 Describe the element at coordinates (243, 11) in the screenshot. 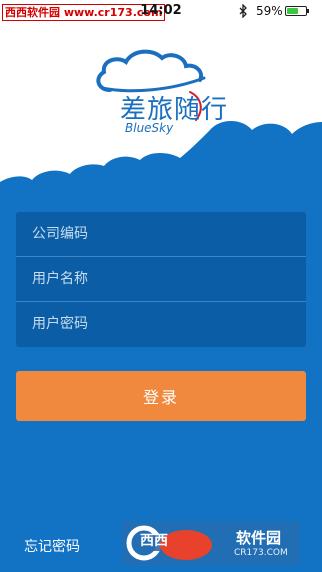

I see `bluetooth-icon` at that location.